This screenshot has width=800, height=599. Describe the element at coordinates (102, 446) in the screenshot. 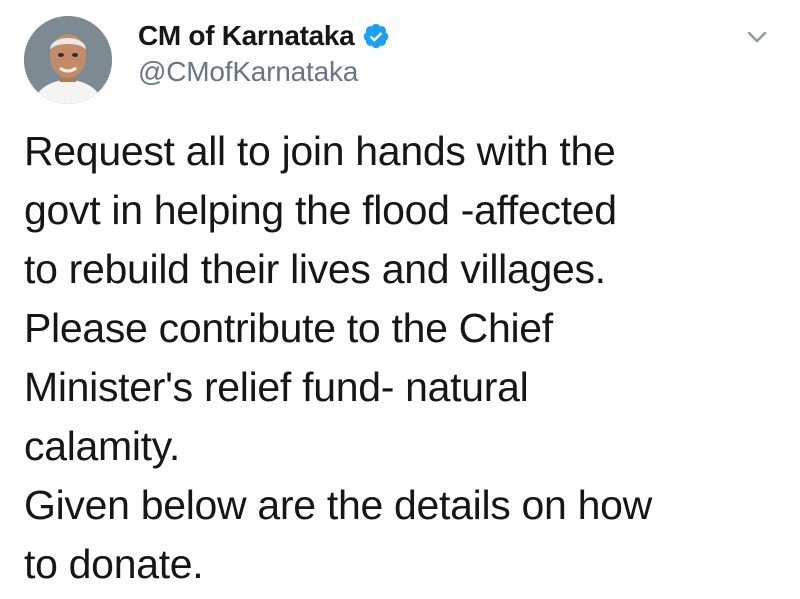

I see `tweet-text-line: calamity.` at that location.